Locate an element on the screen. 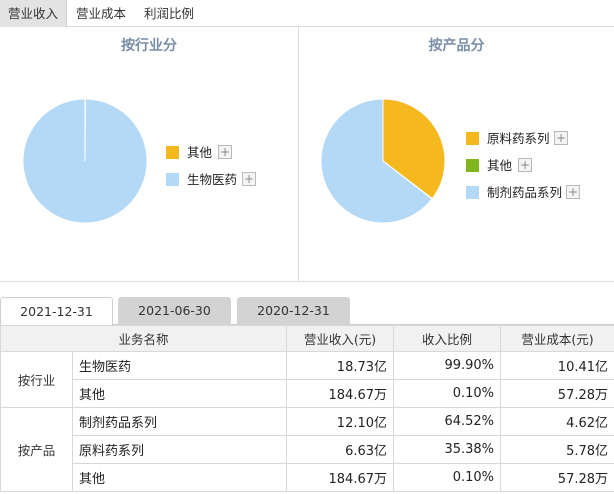 The height and width of the screenshot is (494, 614). top-tab-bar: 营业收入 营业成本 利润比例 is located at coordinates (307, 13).